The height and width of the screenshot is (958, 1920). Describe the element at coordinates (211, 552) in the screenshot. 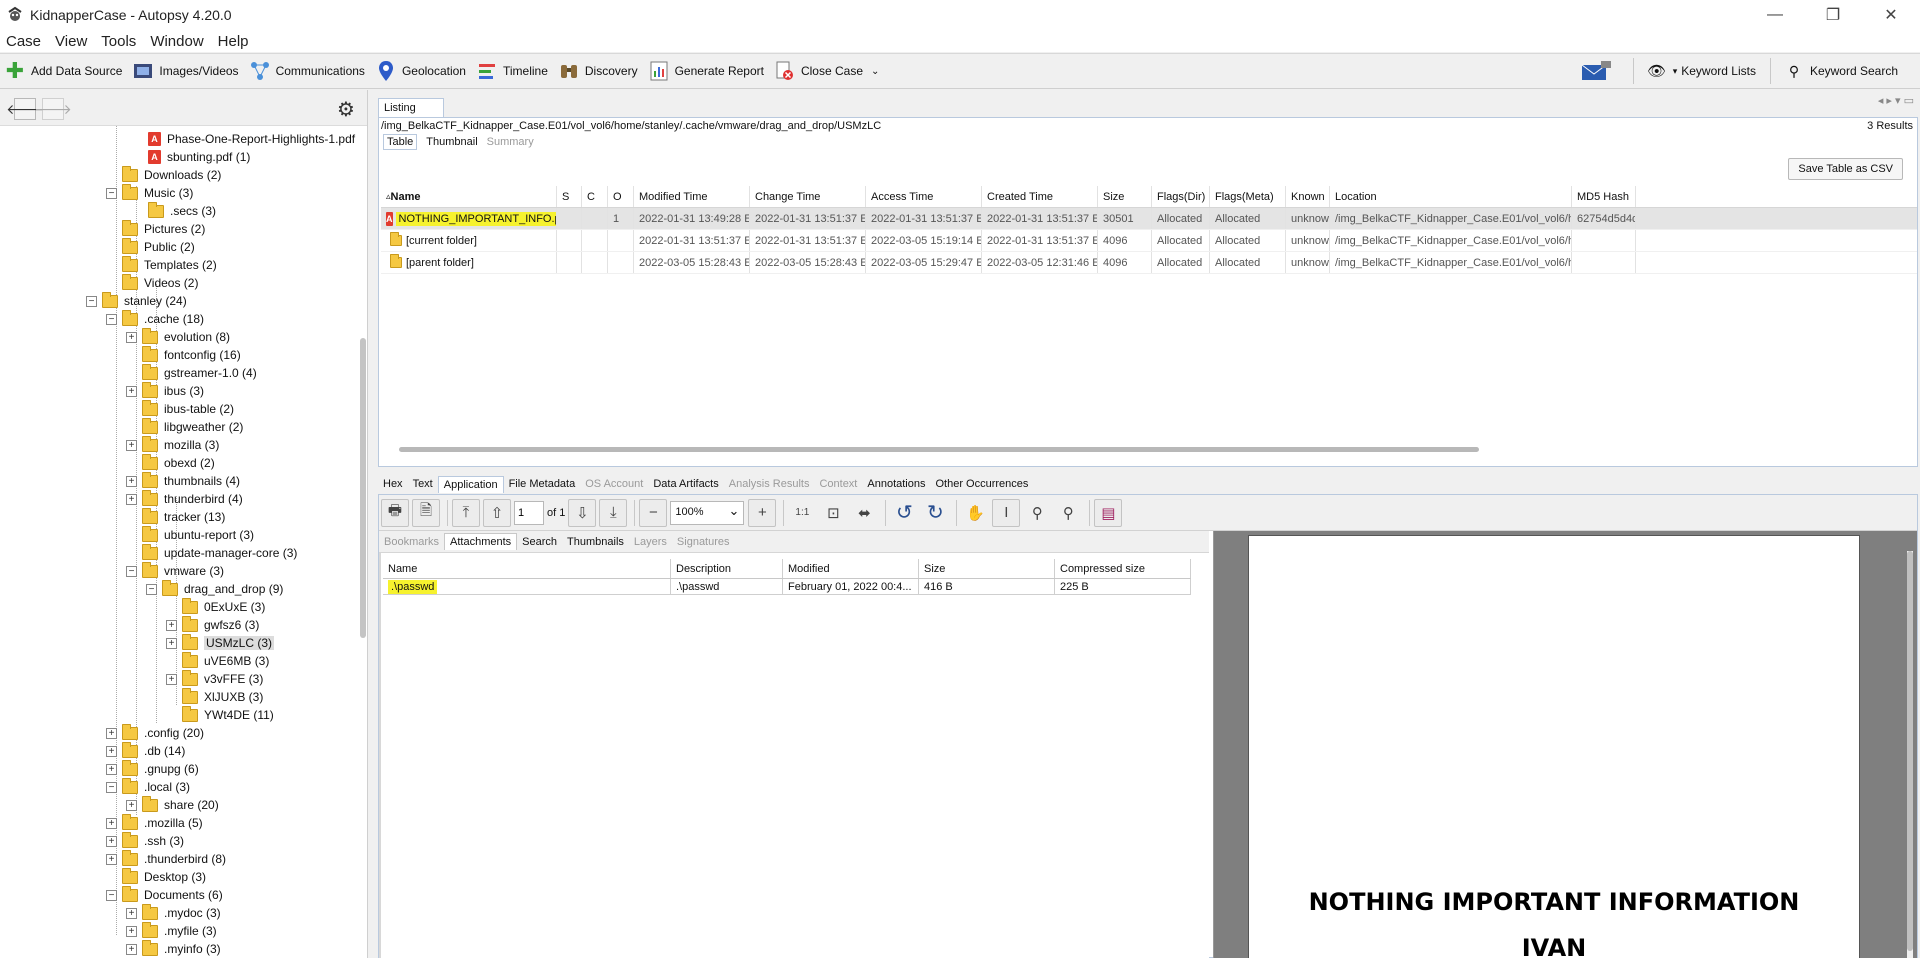

I see `tree-item: update-manager-core (3)` at that location.